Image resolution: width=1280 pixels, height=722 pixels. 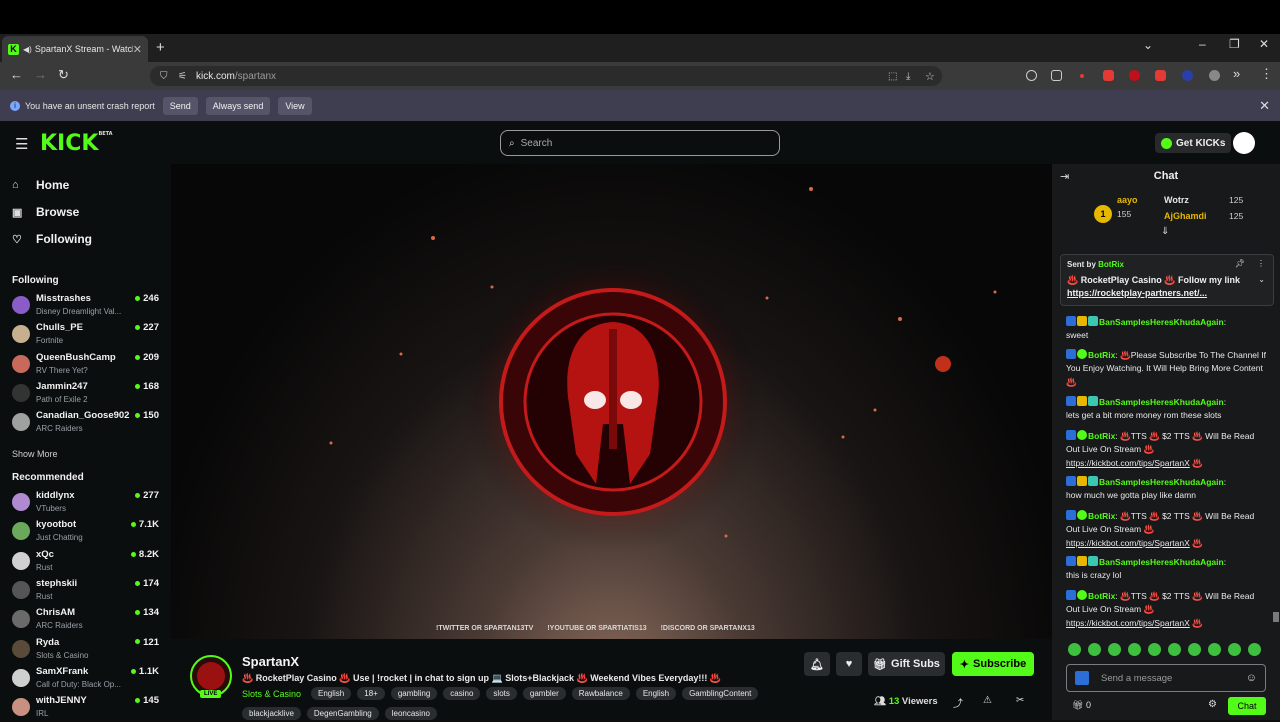 I want to click on clip-icon: ✂, so click(x=1020, y=700).